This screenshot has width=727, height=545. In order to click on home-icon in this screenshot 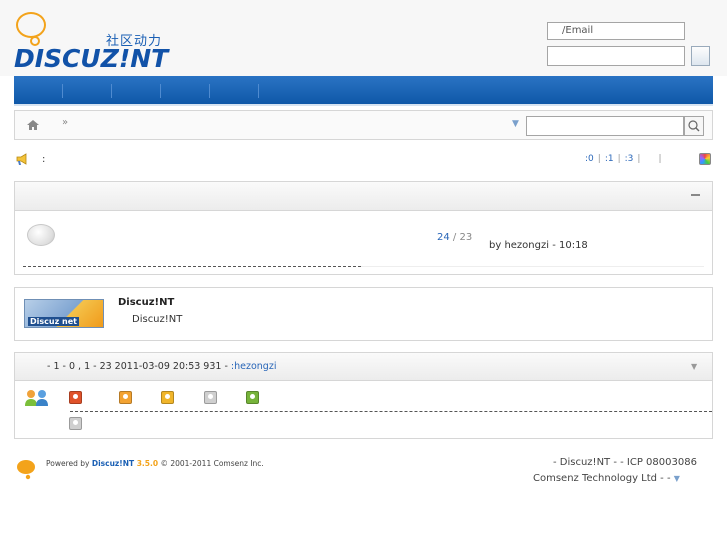, I will do `click(33, 125)`.